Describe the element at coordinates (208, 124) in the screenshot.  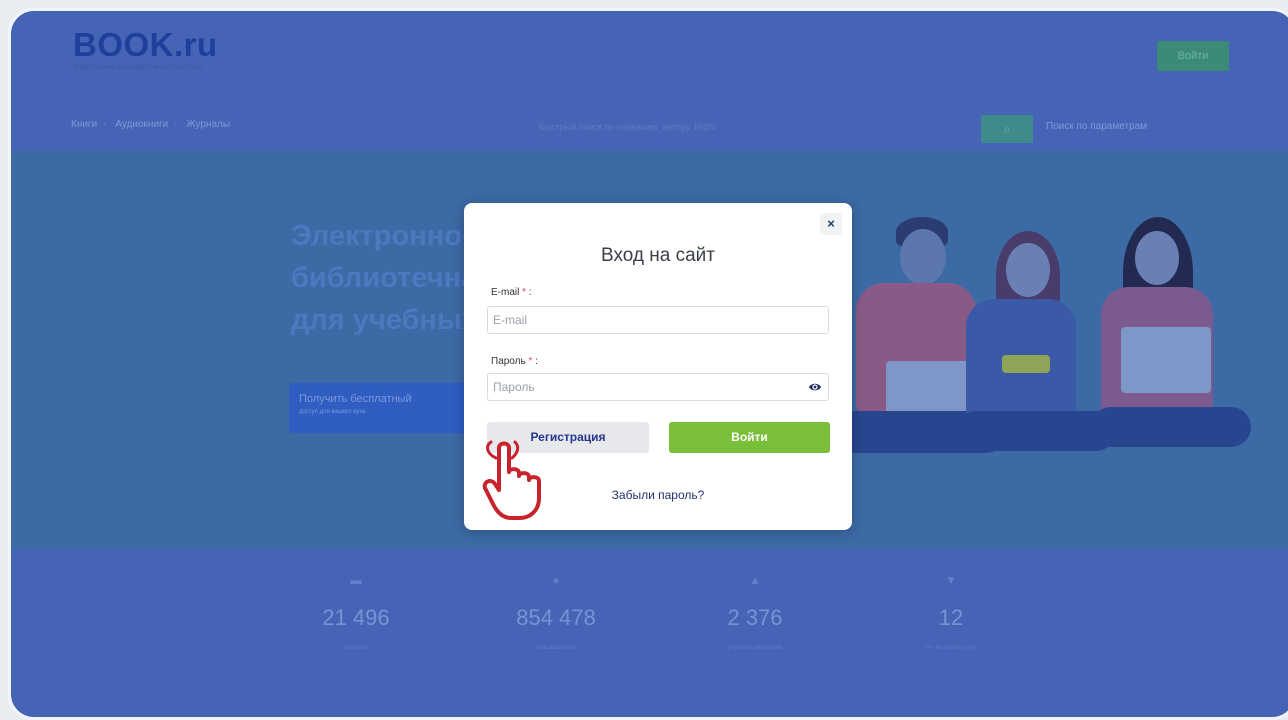
I see `nav-journals: Журналы` at that location.